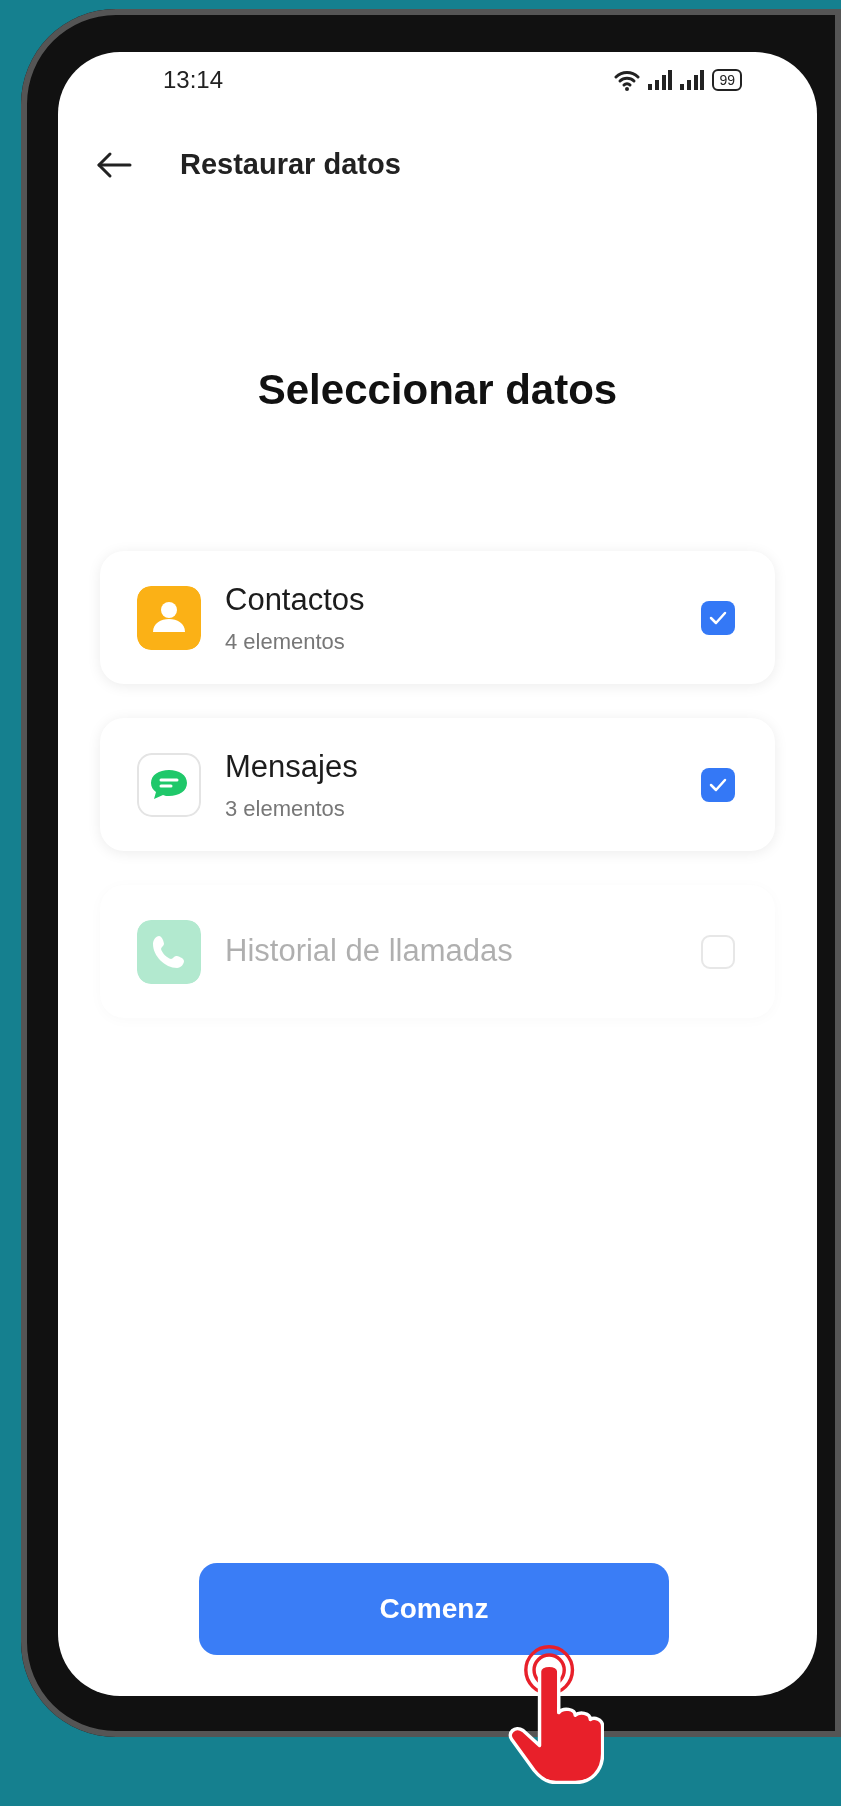  What do you see at coordinates (437, 784) in the screenshot?
I see `data-item-card: Mensajes 3 elementos` at bounding box center [437, 784].